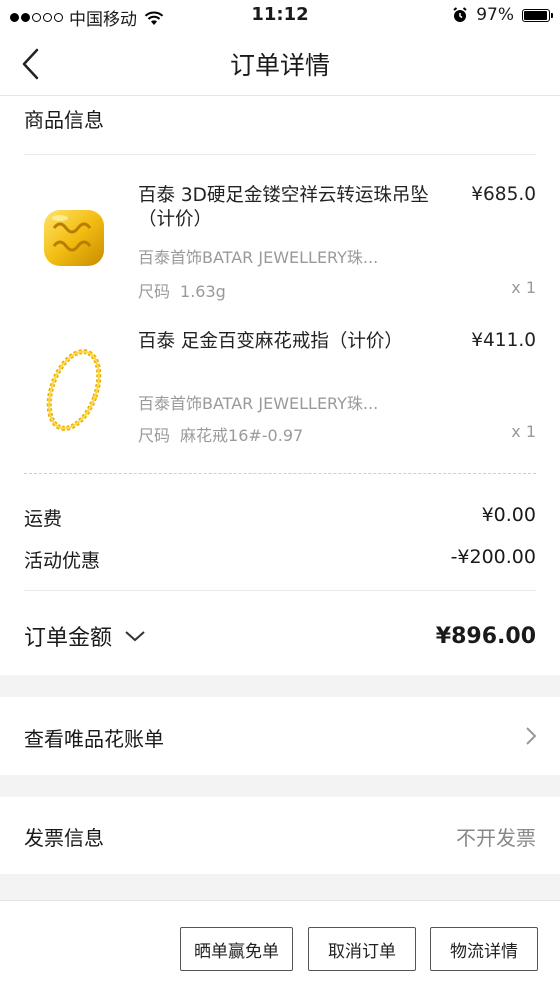  Describe the element at coordinates (485, 636) in the screenshot. I see `order-total-value: ¥896.00` at that location.